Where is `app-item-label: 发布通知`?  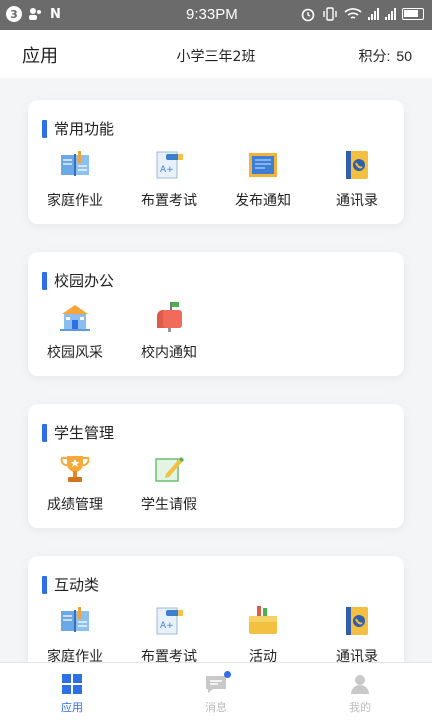
app-item-label: 发布通知 is located at coordinates (263, 201).